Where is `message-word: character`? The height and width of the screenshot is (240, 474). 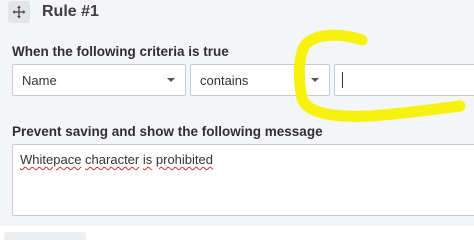 message-word: character is located at coordinates (112, 159).